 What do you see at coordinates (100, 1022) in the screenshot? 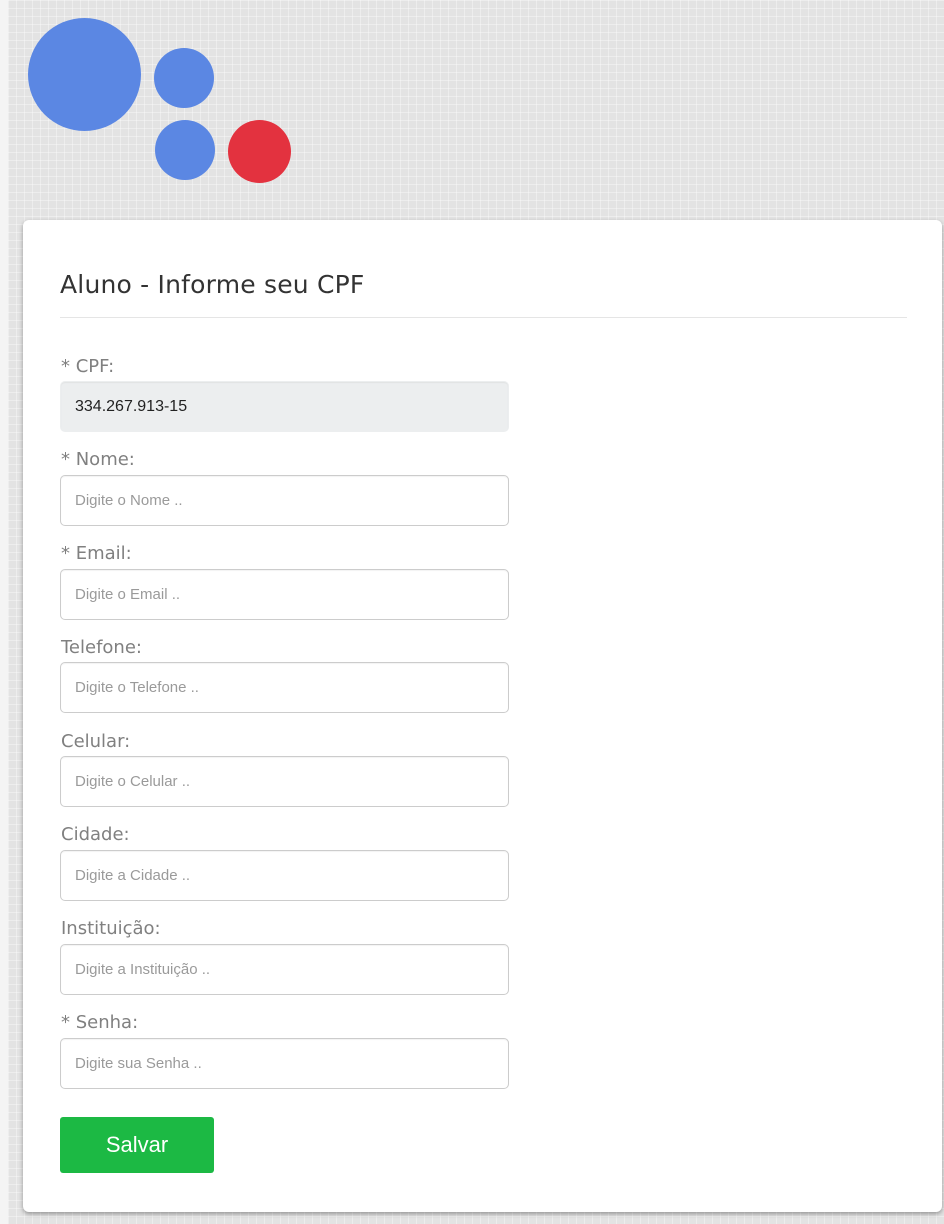
I see `senha-label: * Senha:` at bounding box center [100, 1022].